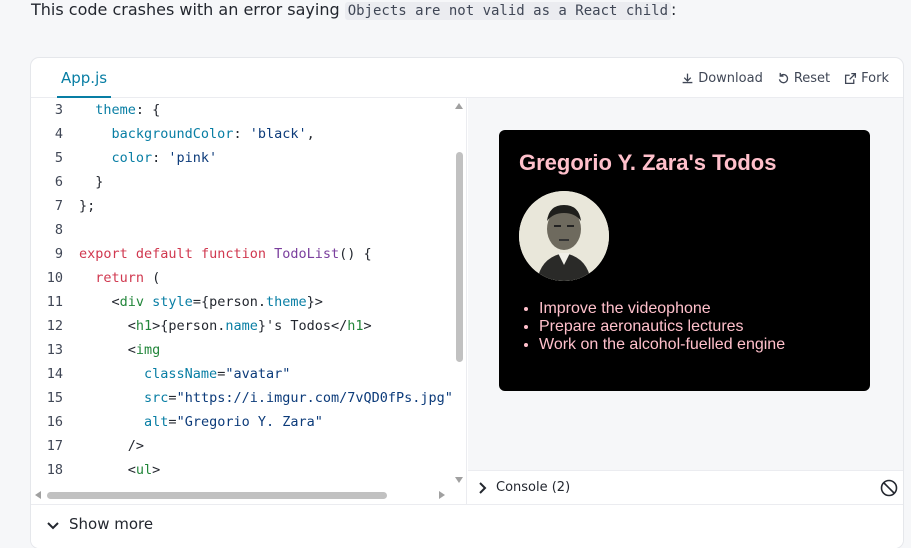  I want to click on code-text: theme: {, so click(128, 110).